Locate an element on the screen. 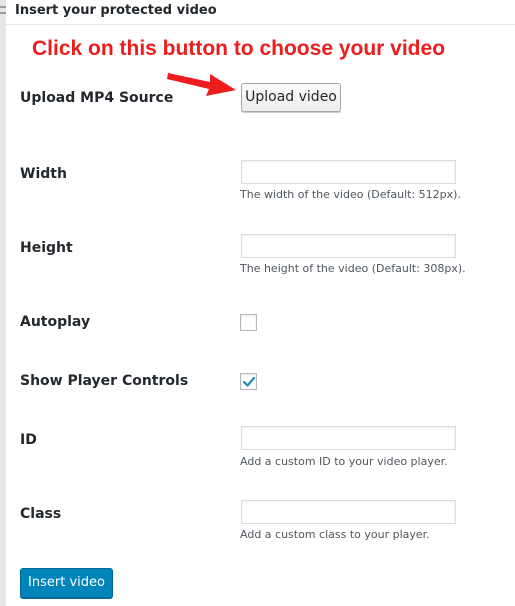 The height and width of the screenshot is (606, 515). id-label: ID is located at coordinates (28, 440).